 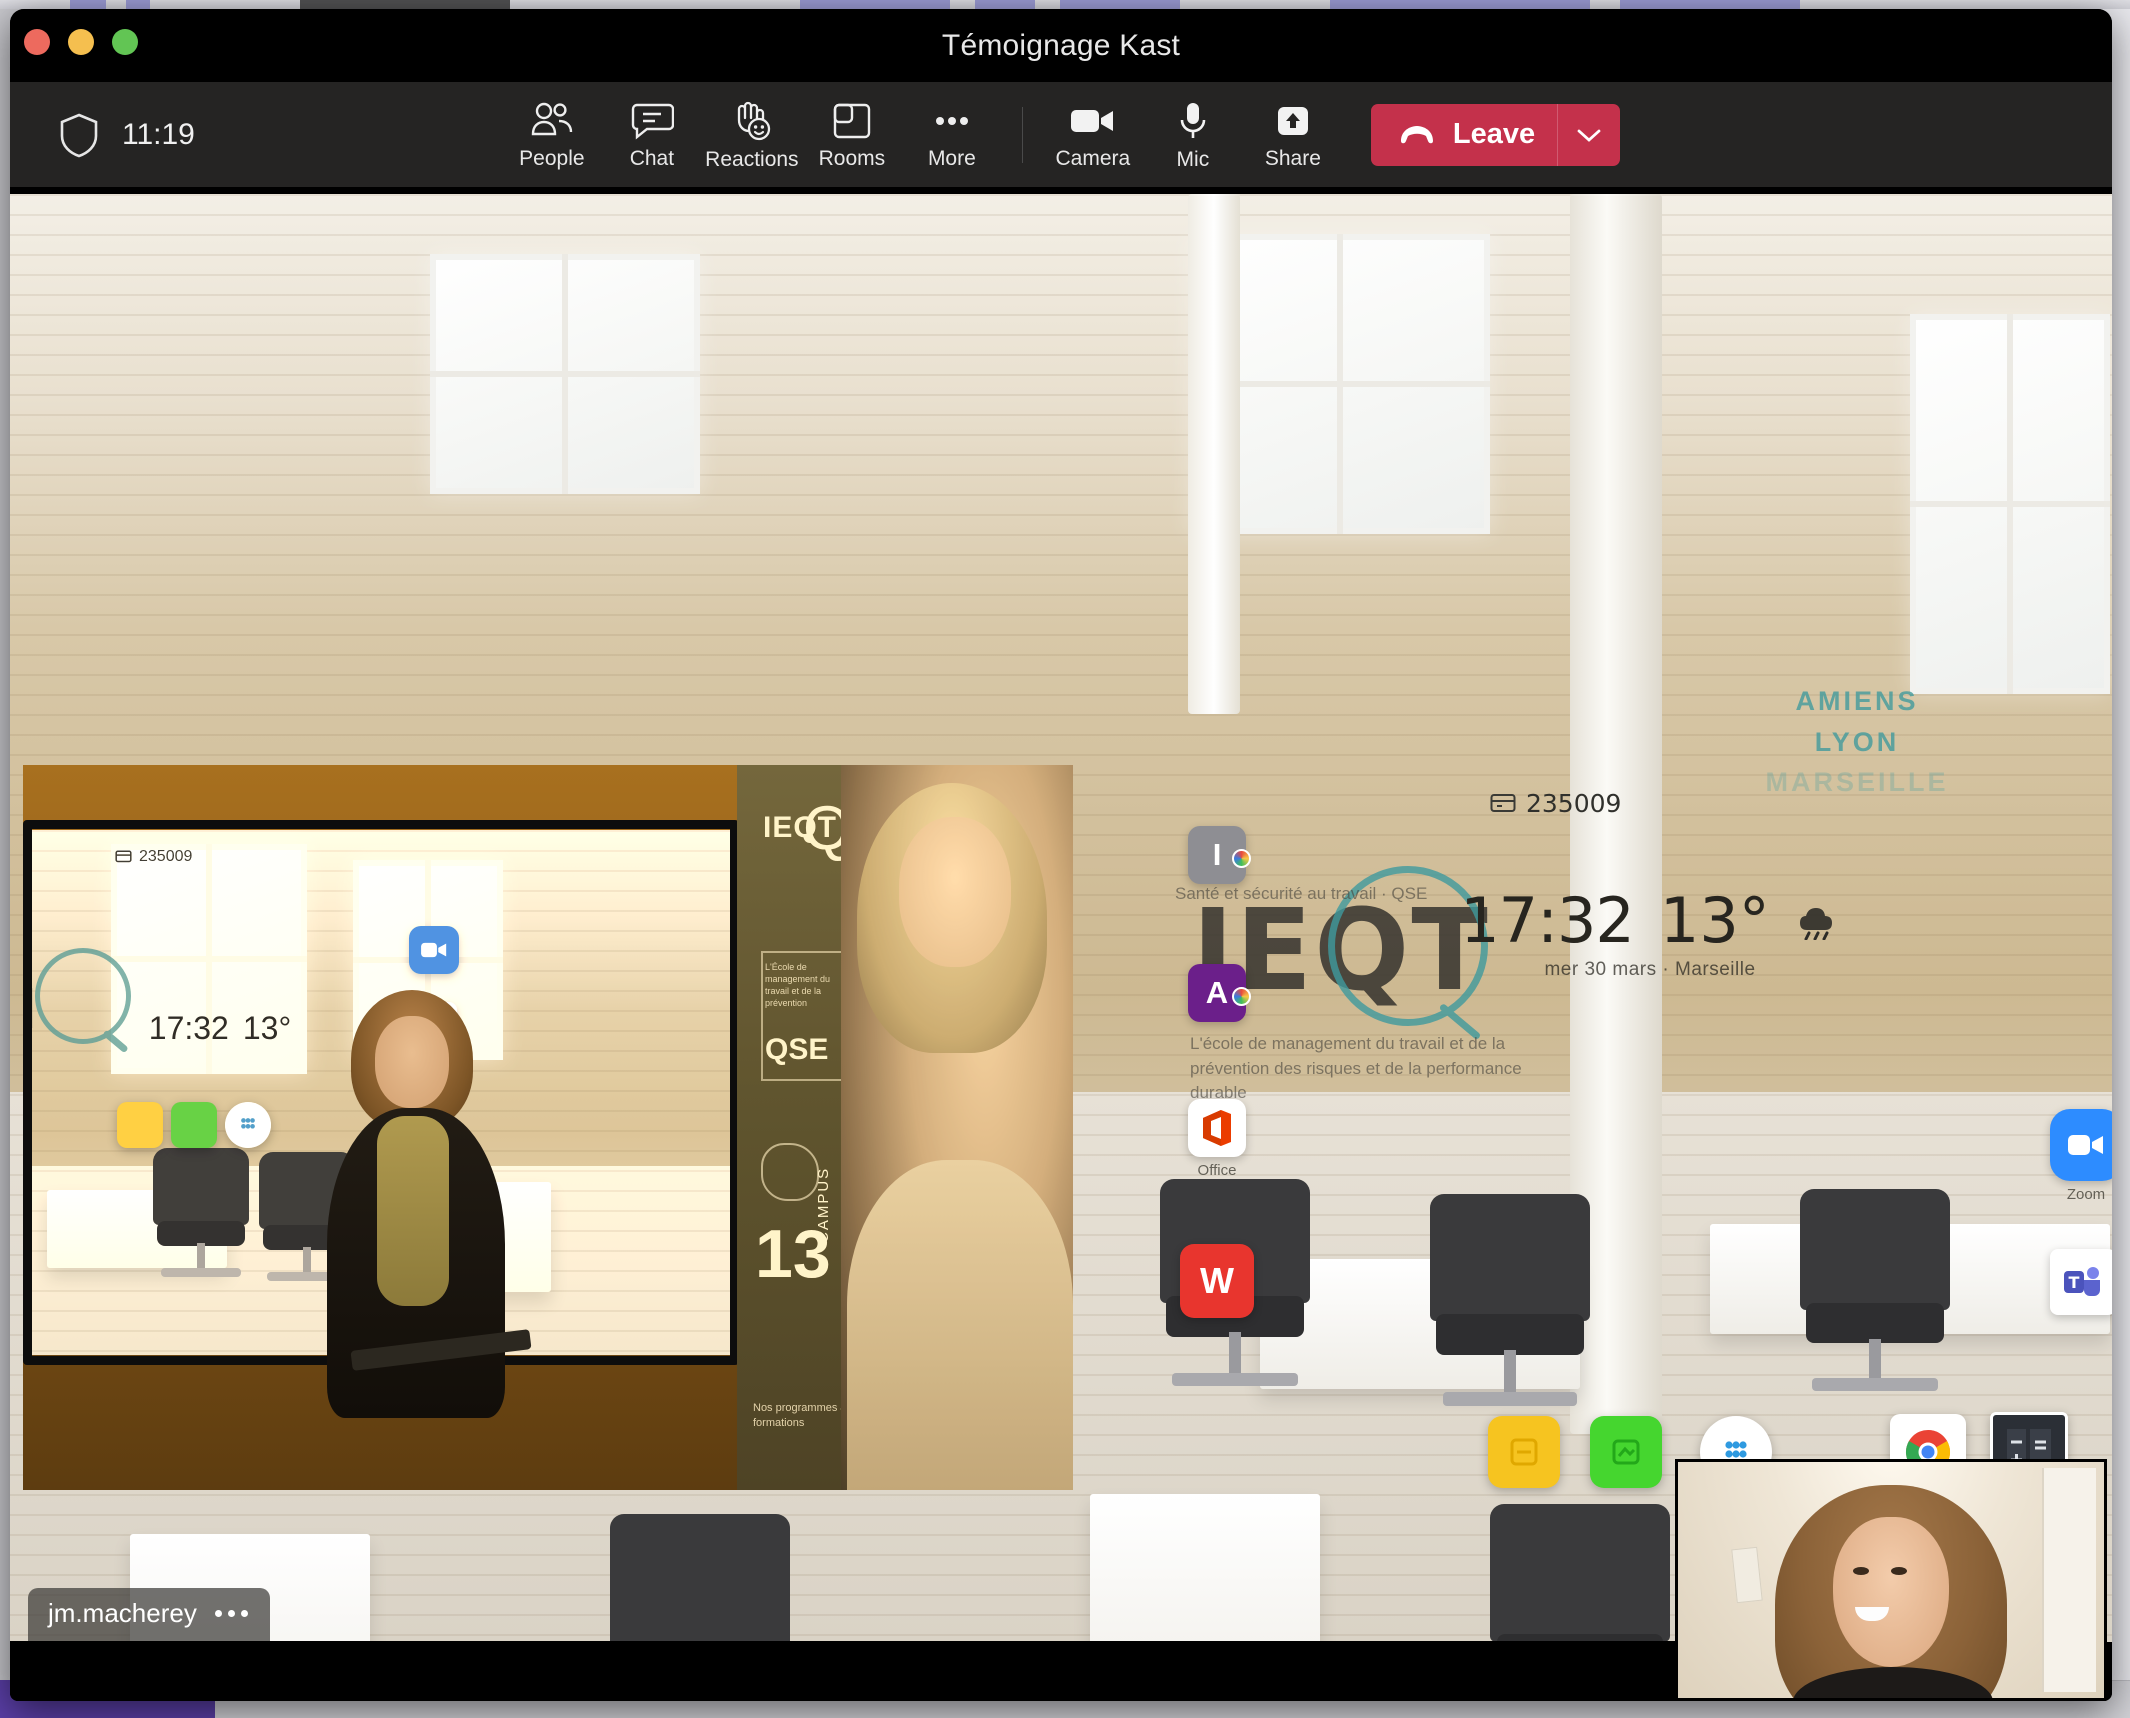 What do you see at coordinates (1747, 1575) in the screenshot?
I see `self-view-wall-switch` at bounding box center [1747, 1575].